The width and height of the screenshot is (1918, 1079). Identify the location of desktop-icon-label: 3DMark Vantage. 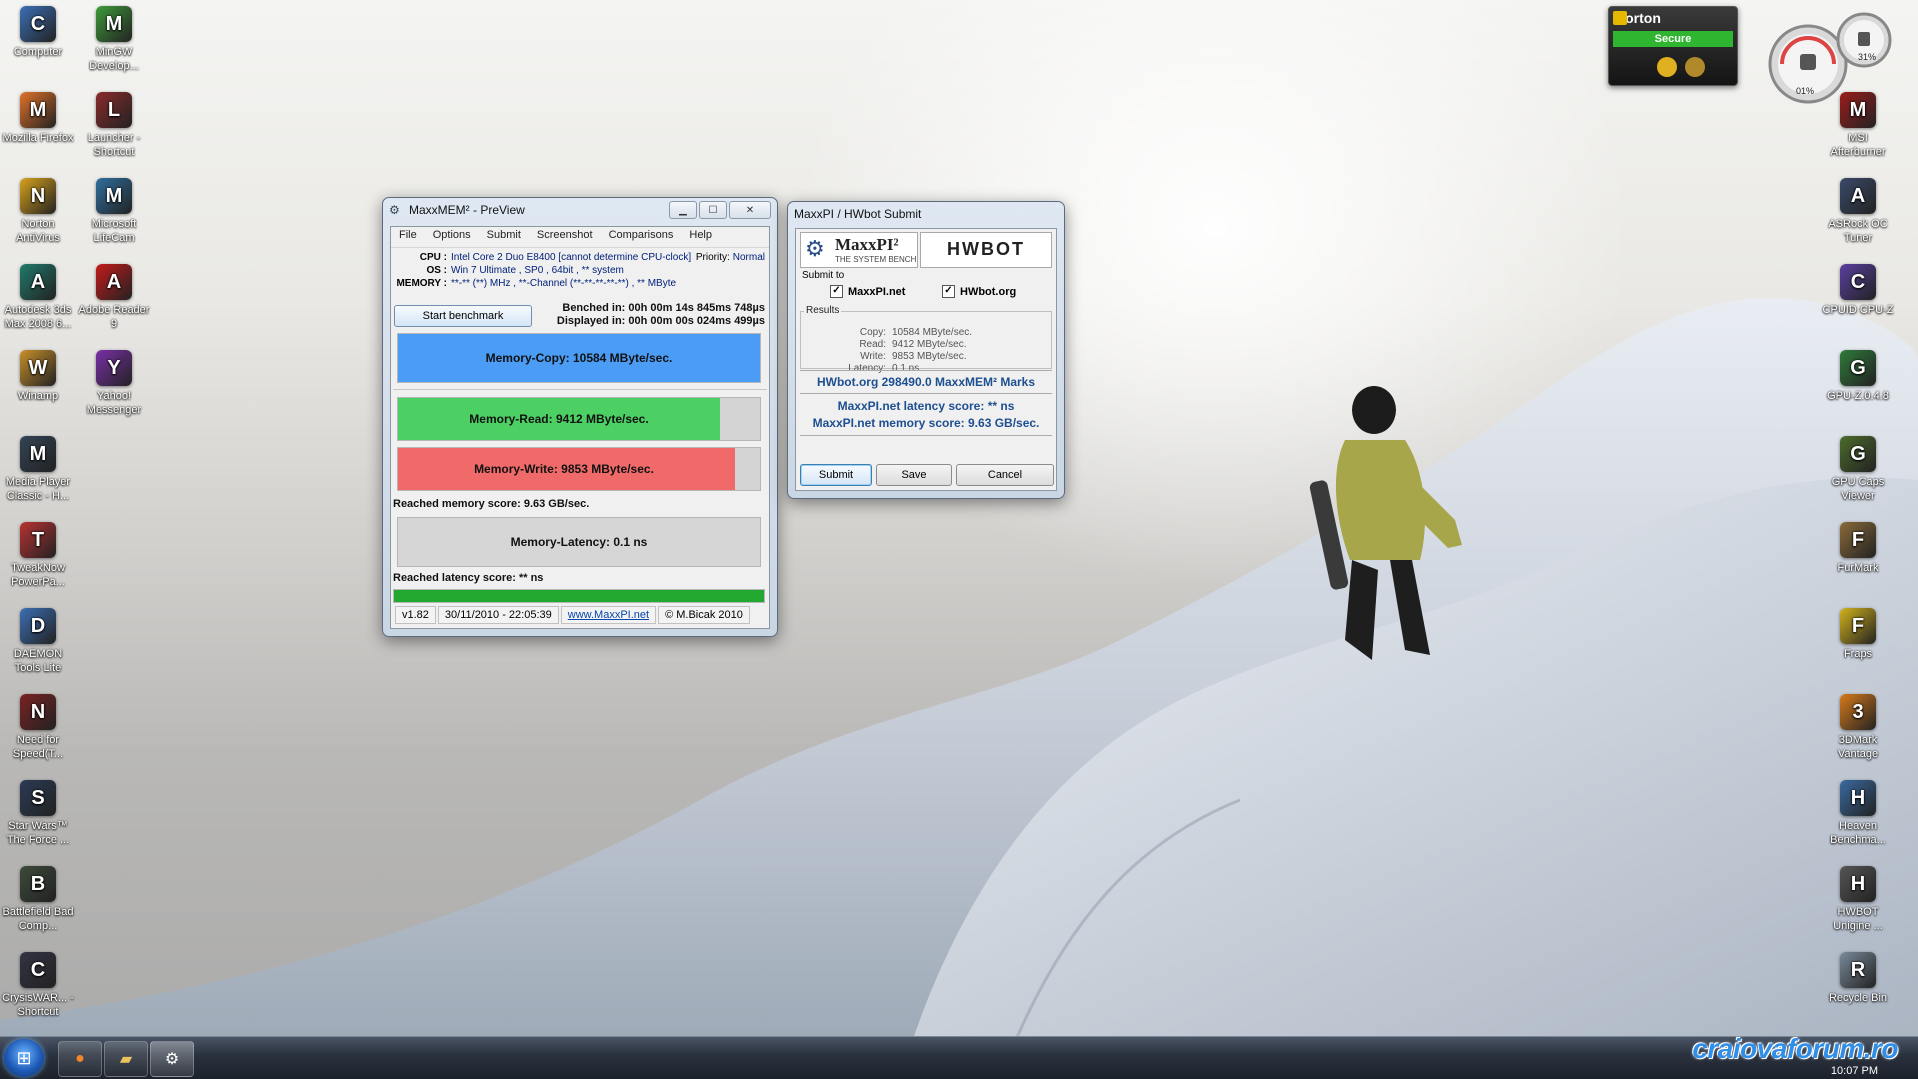
(1858, 747).